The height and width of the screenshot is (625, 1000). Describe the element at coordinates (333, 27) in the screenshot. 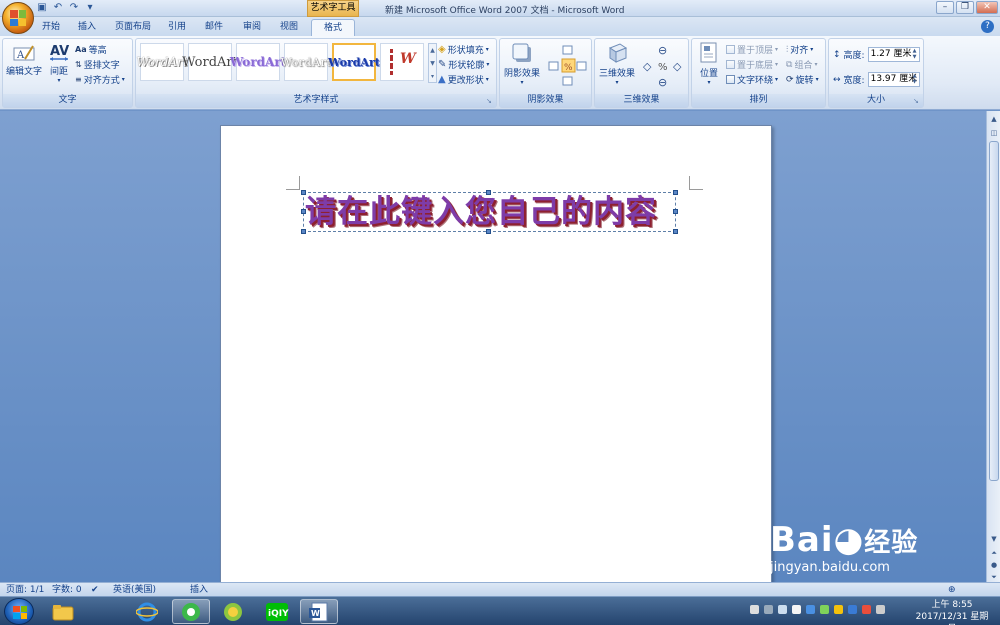

I see `tab-format: 格式` at that location.